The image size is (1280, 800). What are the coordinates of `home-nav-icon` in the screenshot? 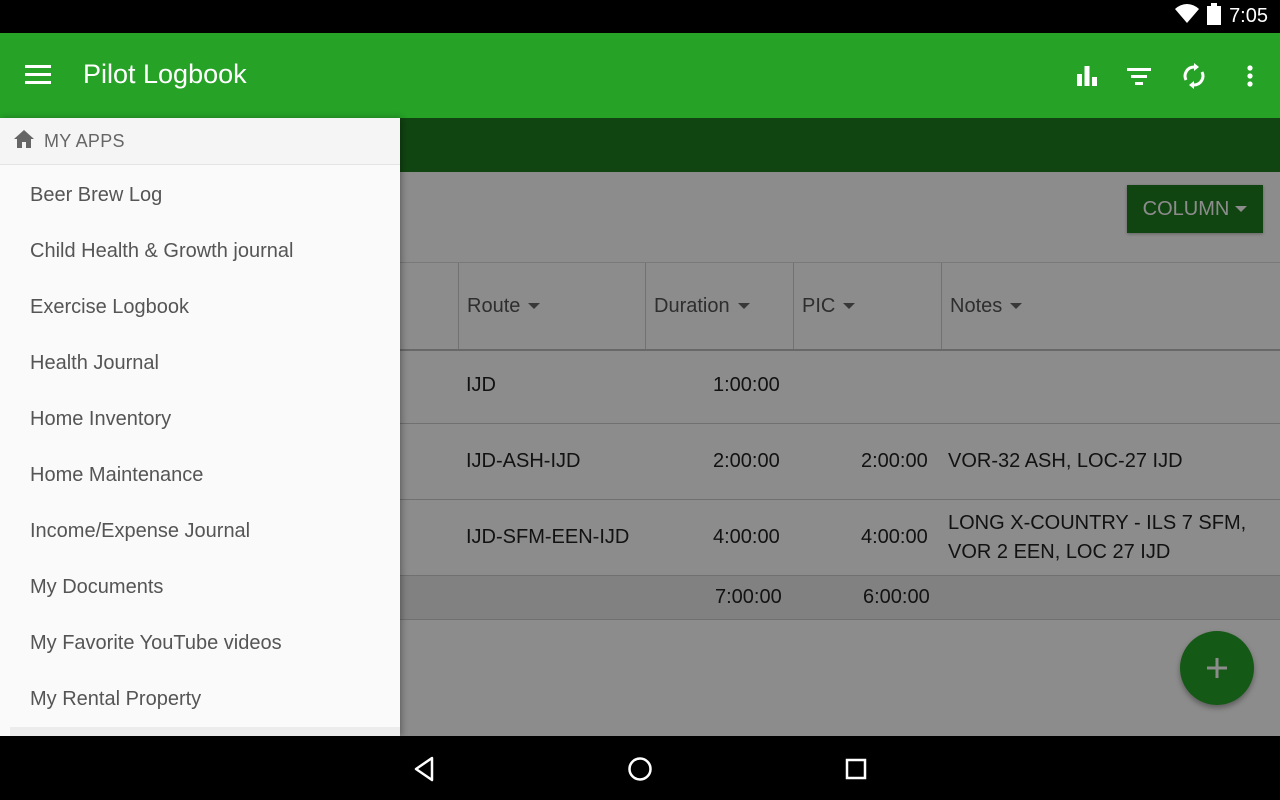 It's located at (640, 769).